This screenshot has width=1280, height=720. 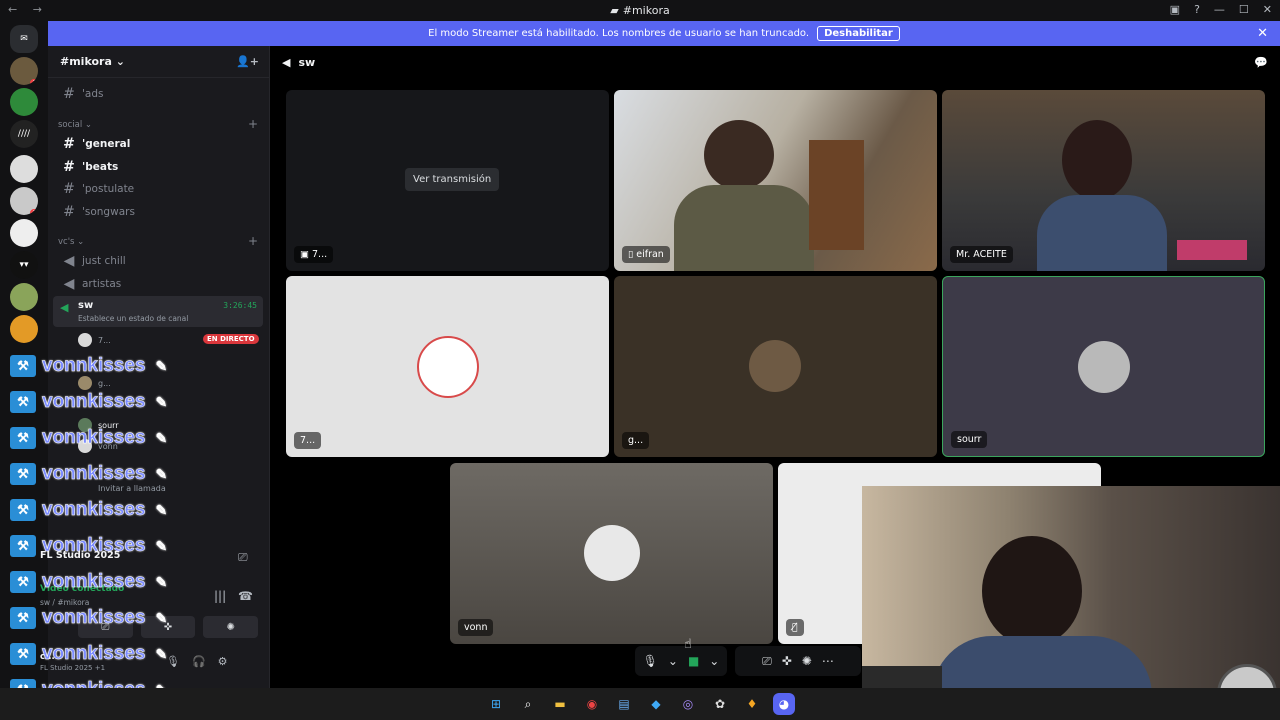 I want to click on disable-streamer-button: Deshabilitar, so click(x=858, y=33).